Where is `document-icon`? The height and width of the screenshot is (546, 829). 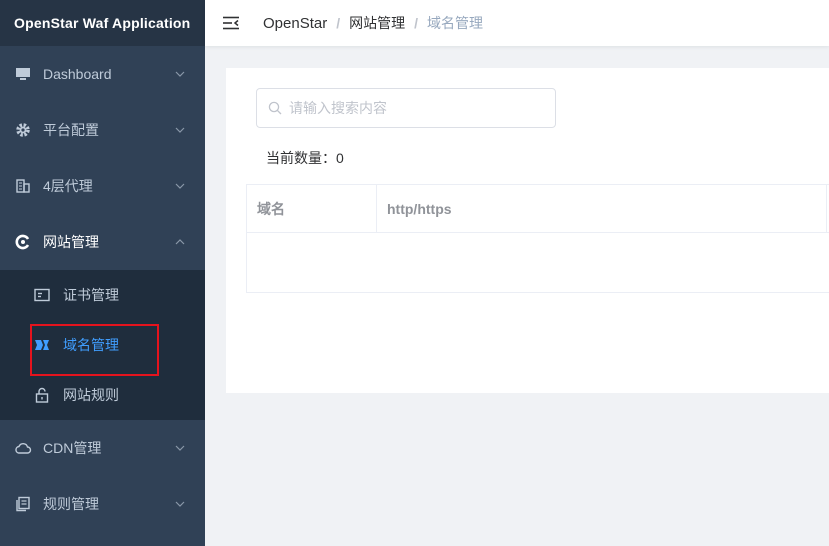
document-icon is located at coordinates (23, 504).